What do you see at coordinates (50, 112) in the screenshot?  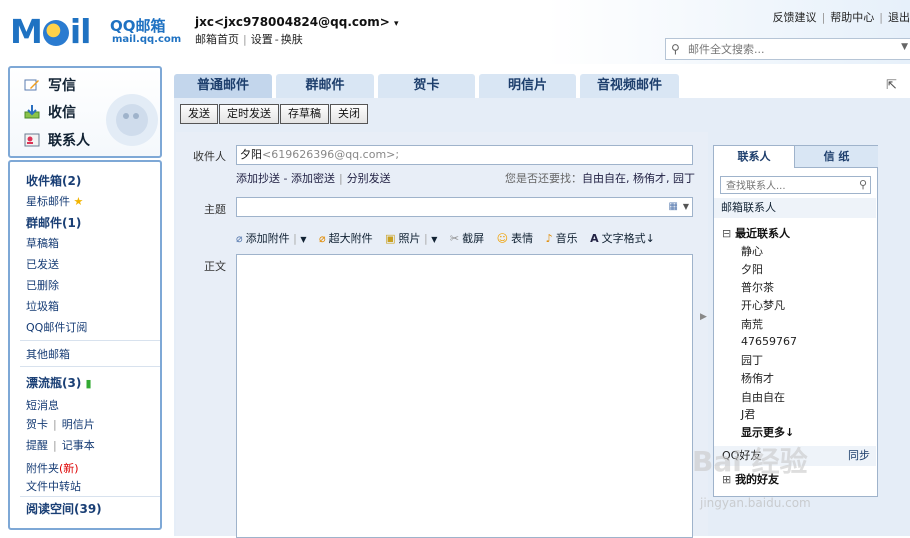 I see `receive-mail-button: 收信` at bounding box center [50, 112].